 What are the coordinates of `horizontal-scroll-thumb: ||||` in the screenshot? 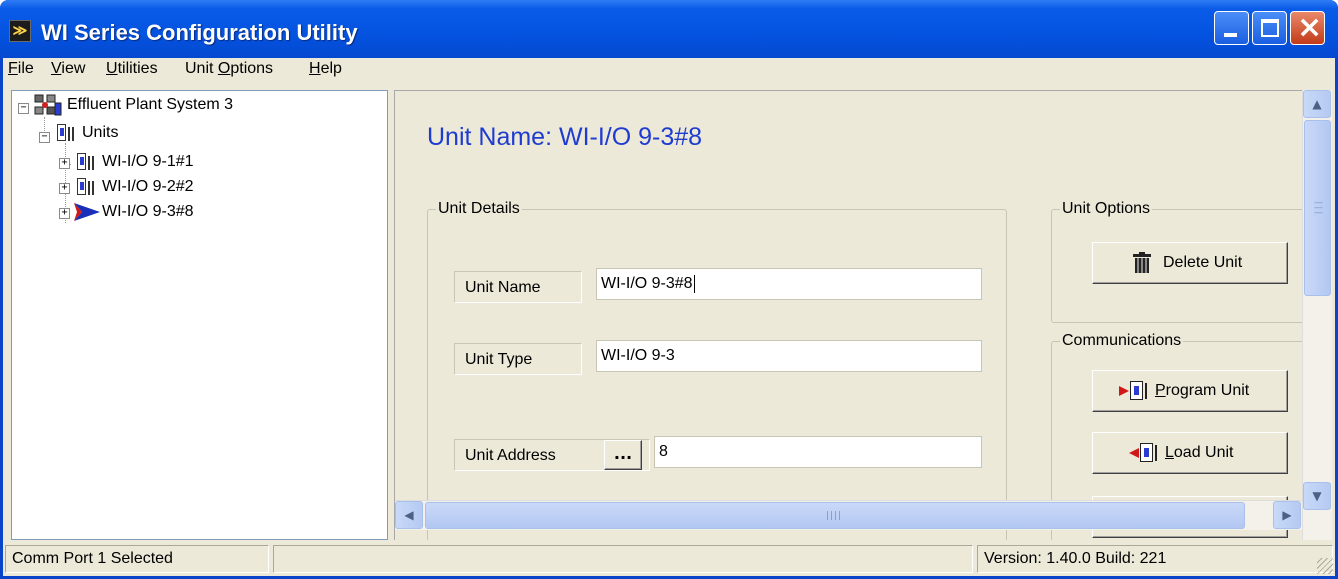 It's located at (835, 515).